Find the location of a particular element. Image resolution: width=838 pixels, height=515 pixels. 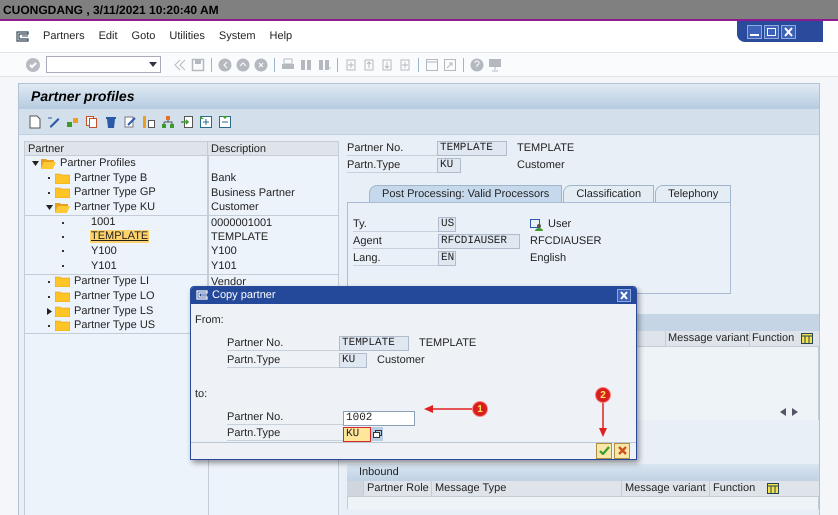

tree-node: TEMPLATE is located at coordinates (120, 237).